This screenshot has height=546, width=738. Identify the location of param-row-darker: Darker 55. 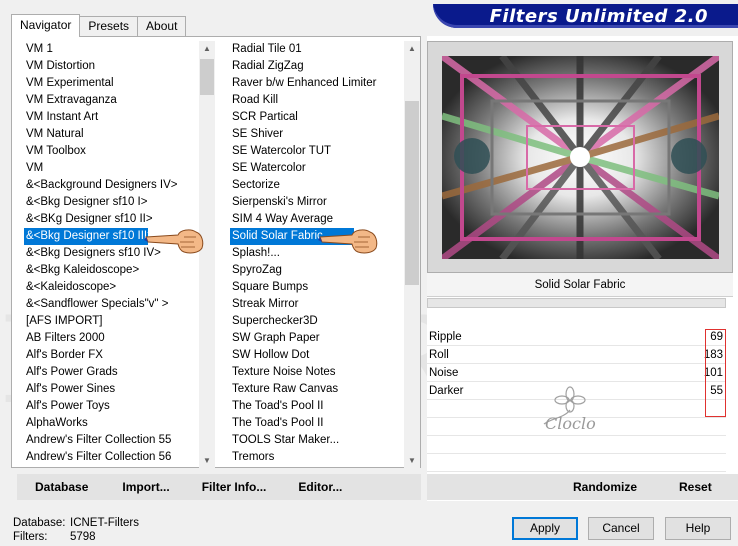
(576, 391).